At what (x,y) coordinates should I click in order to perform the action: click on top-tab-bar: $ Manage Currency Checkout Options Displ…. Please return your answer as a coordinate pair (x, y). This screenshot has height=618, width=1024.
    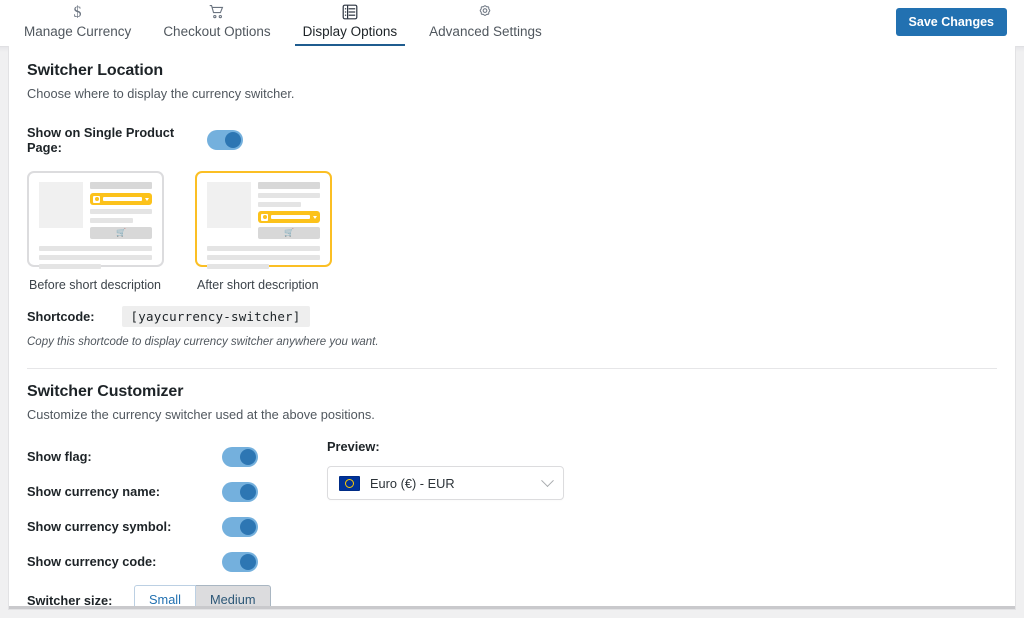
    Looking at the image, I should click on (512, 27).